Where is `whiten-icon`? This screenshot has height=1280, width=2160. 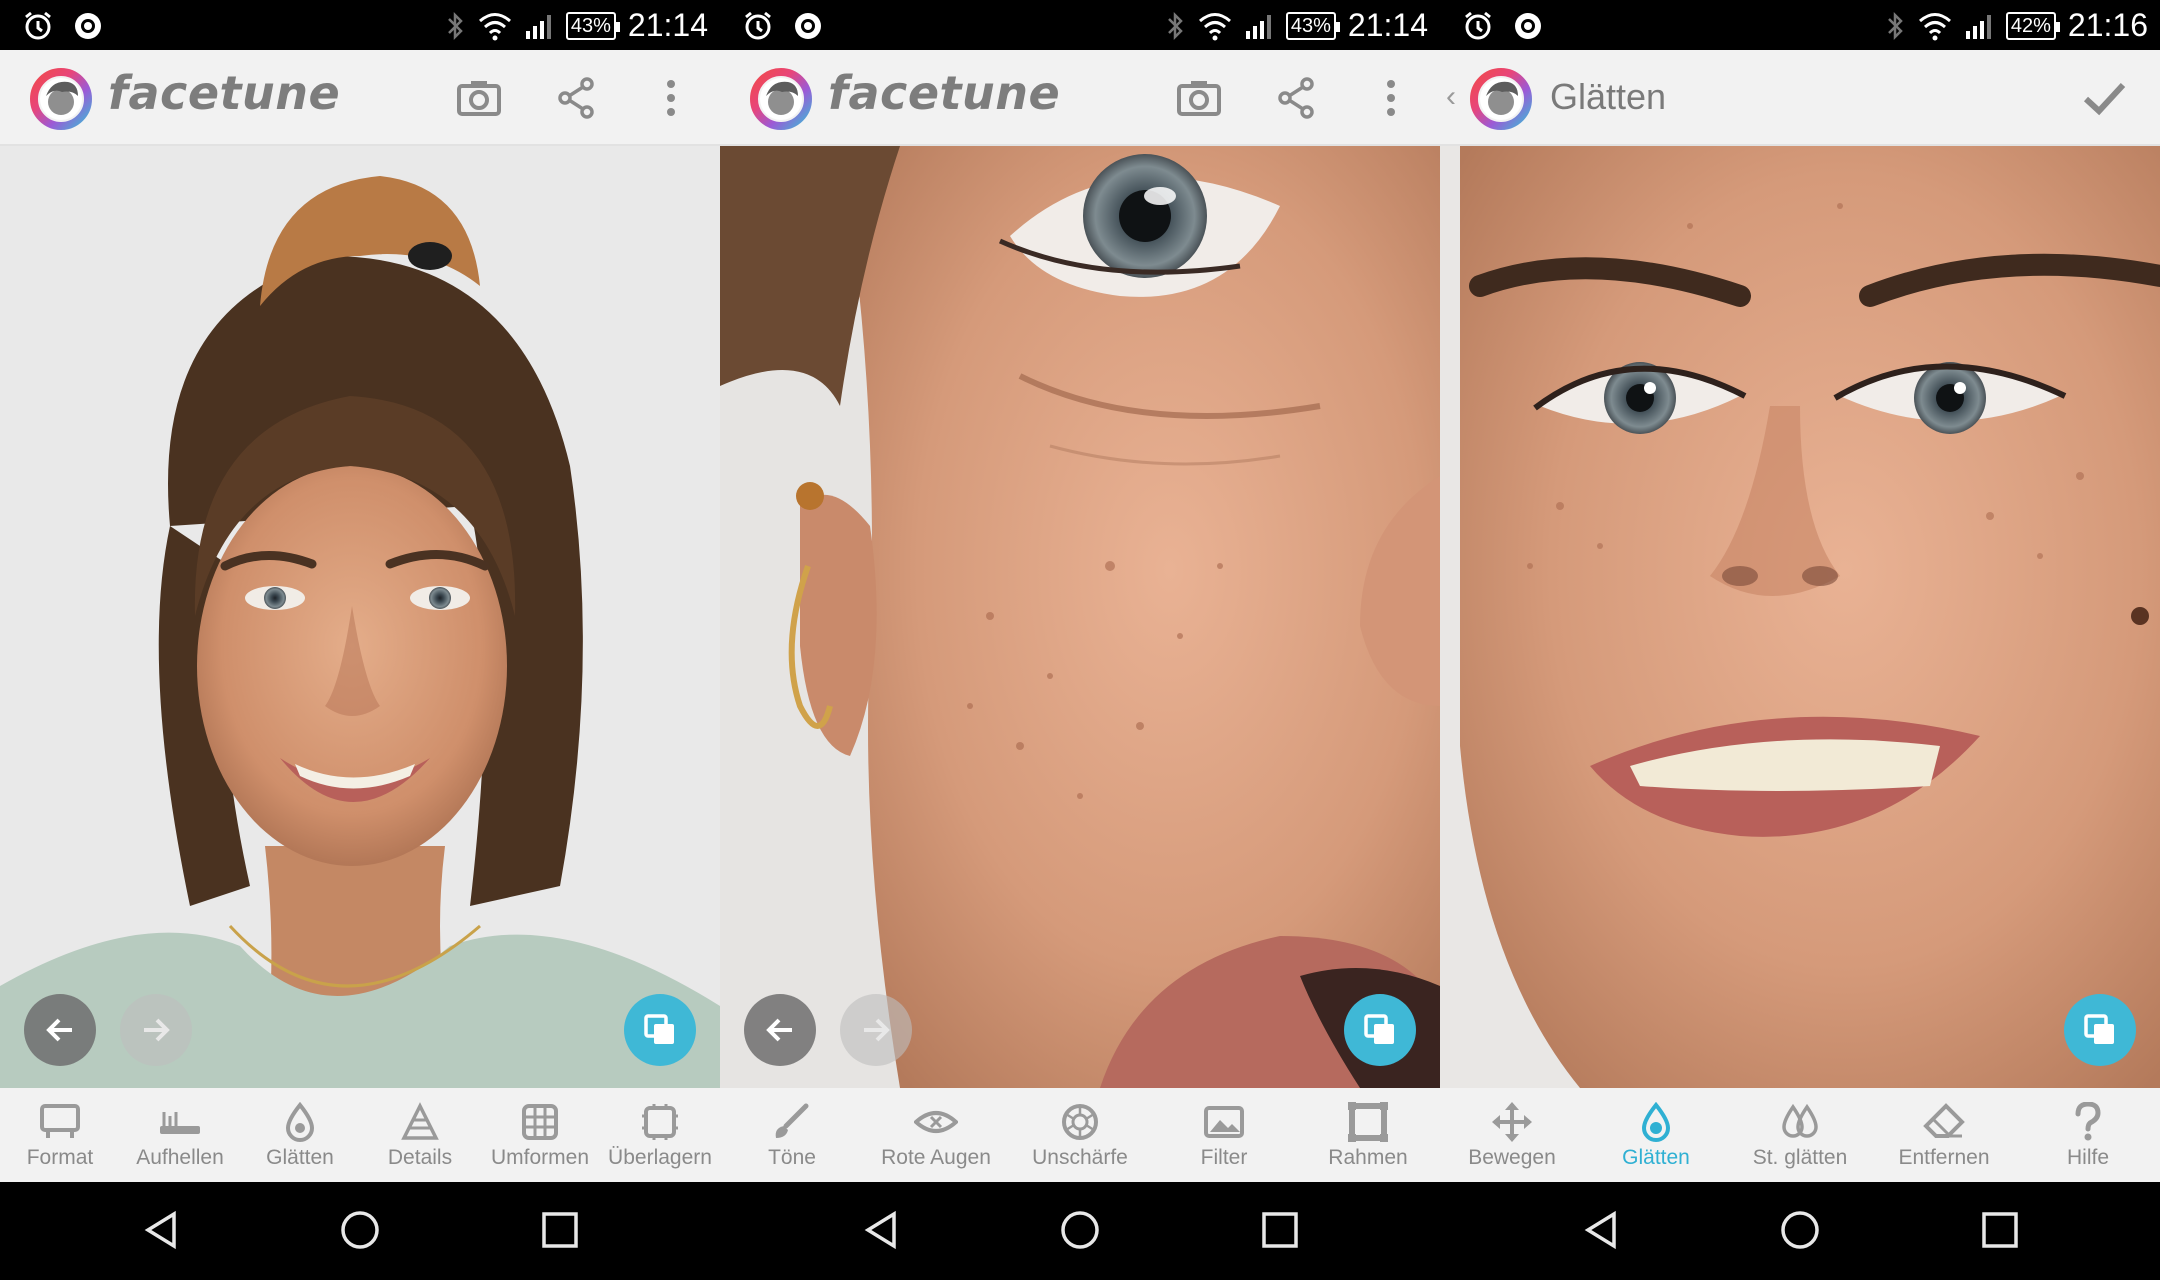
whiten-icon is located at coordinates (180, 1123).